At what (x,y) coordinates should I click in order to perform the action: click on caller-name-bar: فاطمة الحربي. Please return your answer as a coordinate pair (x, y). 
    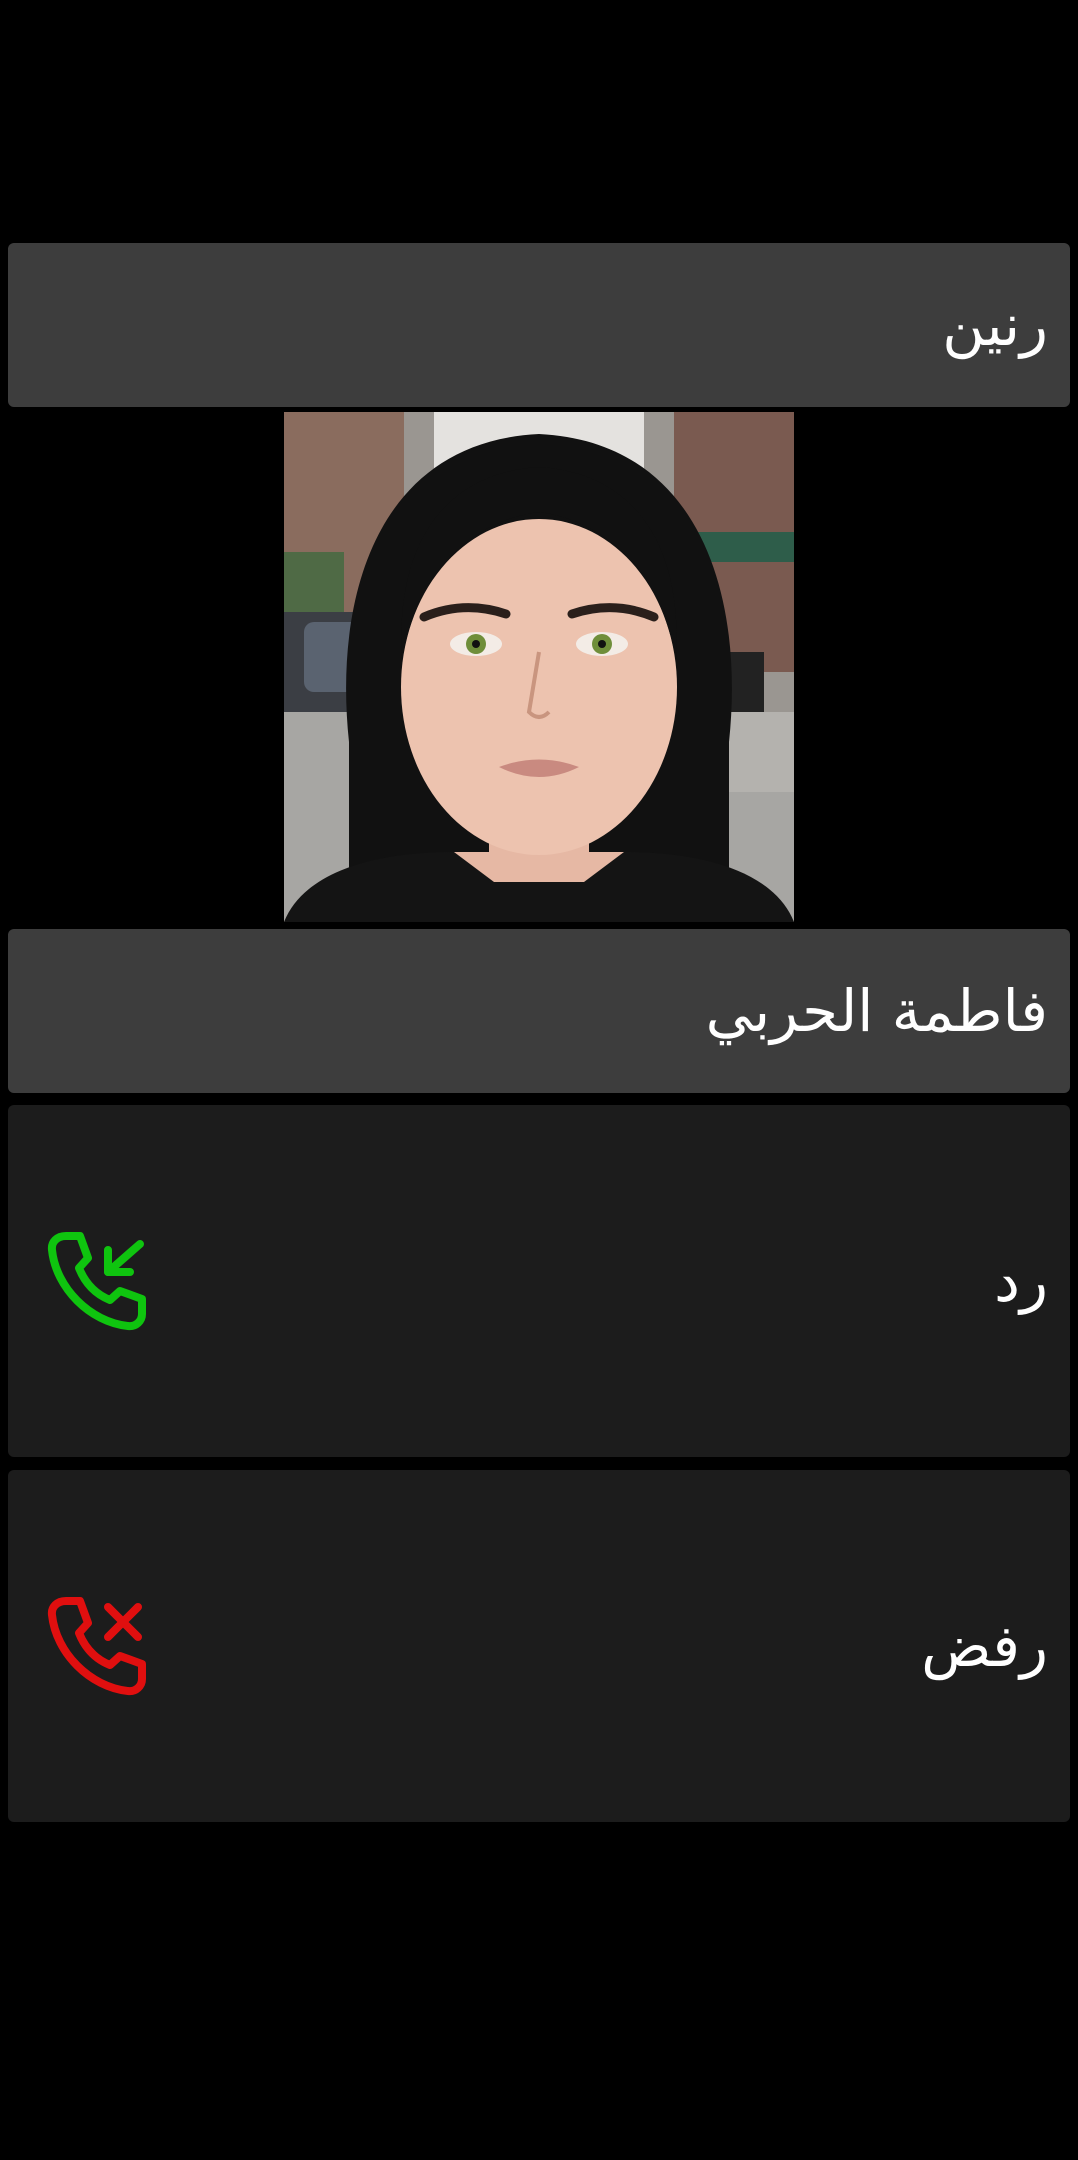
    Looking at the image, I should click on (539, 1011).